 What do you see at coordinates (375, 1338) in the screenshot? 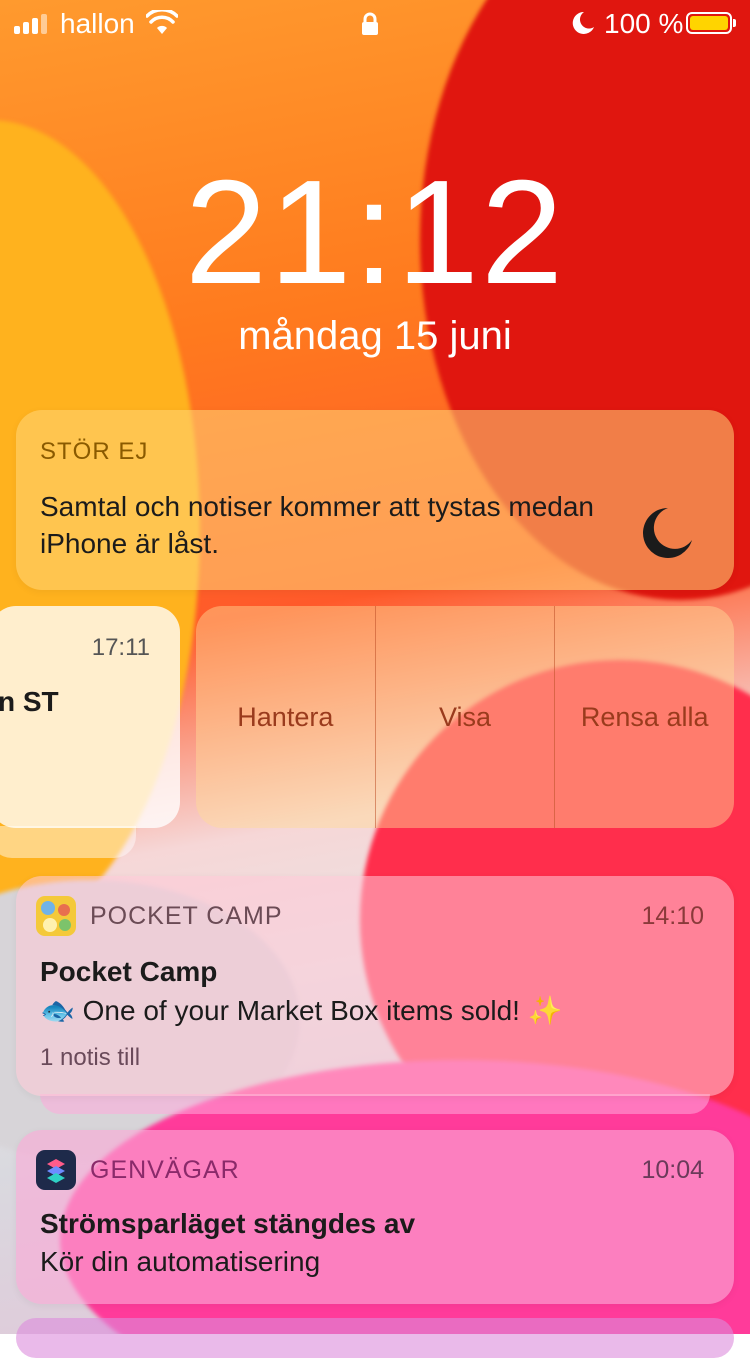
I see `next-notification-peek` at bounding box center [375, 1338].